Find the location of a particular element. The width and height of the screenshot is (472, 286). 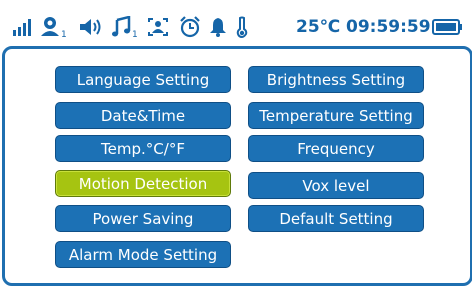

temperature-readout: 25℃ is located at coordinates (318, 27).